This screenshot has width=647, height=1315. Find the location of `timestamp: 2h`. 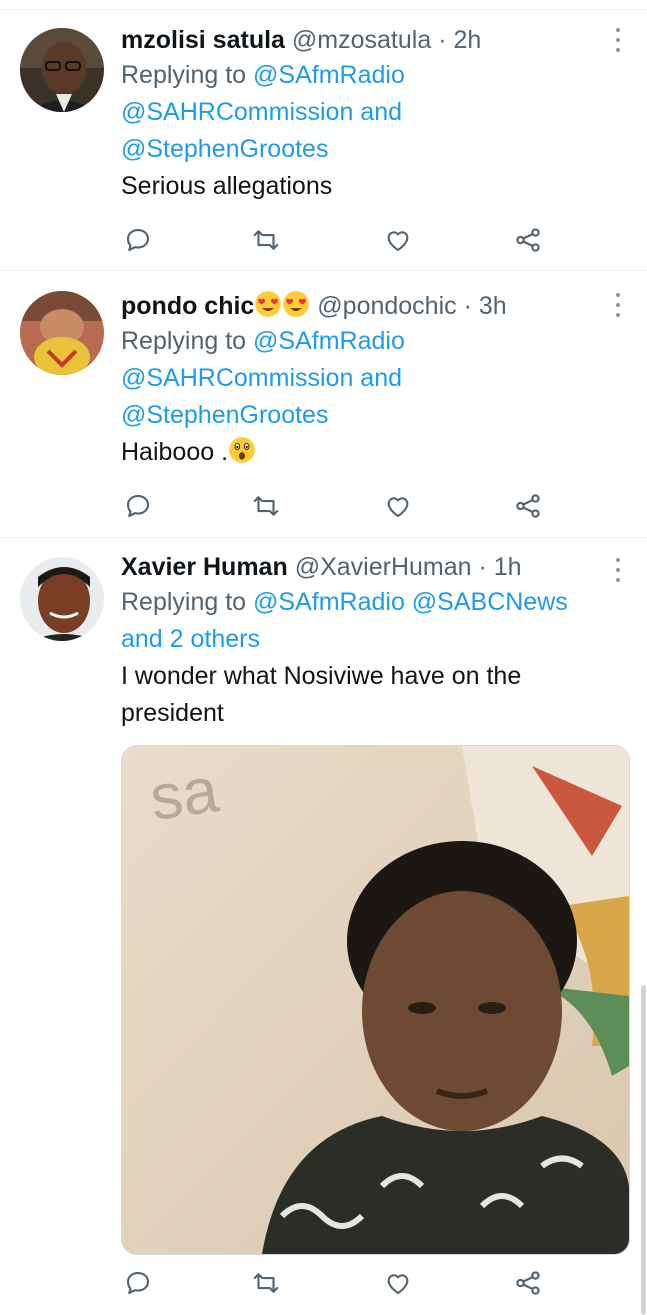

timestamp: 2h is located at coordinates (467, 40).